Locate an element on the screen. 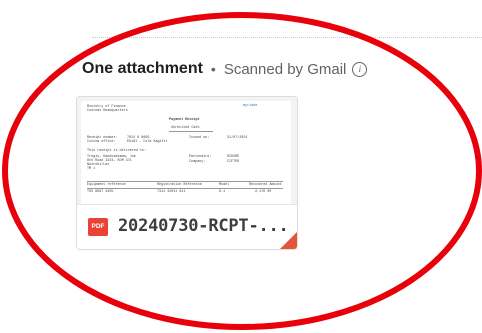 The image size is (482, 333). attachments-title: One attachment is located at coordinates (142, 68).